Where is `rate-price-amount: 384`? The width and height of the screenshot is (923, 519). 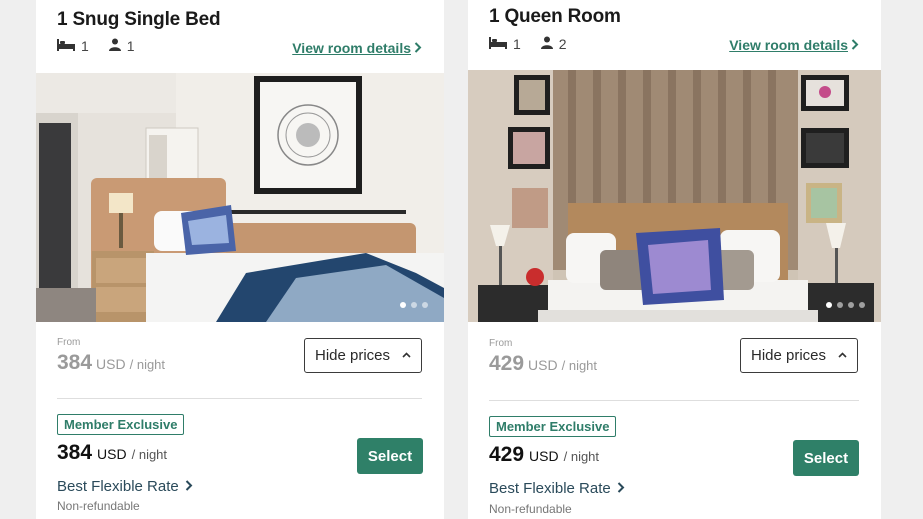 rate-price-amount: 384 is located at coordinates (75, 452).